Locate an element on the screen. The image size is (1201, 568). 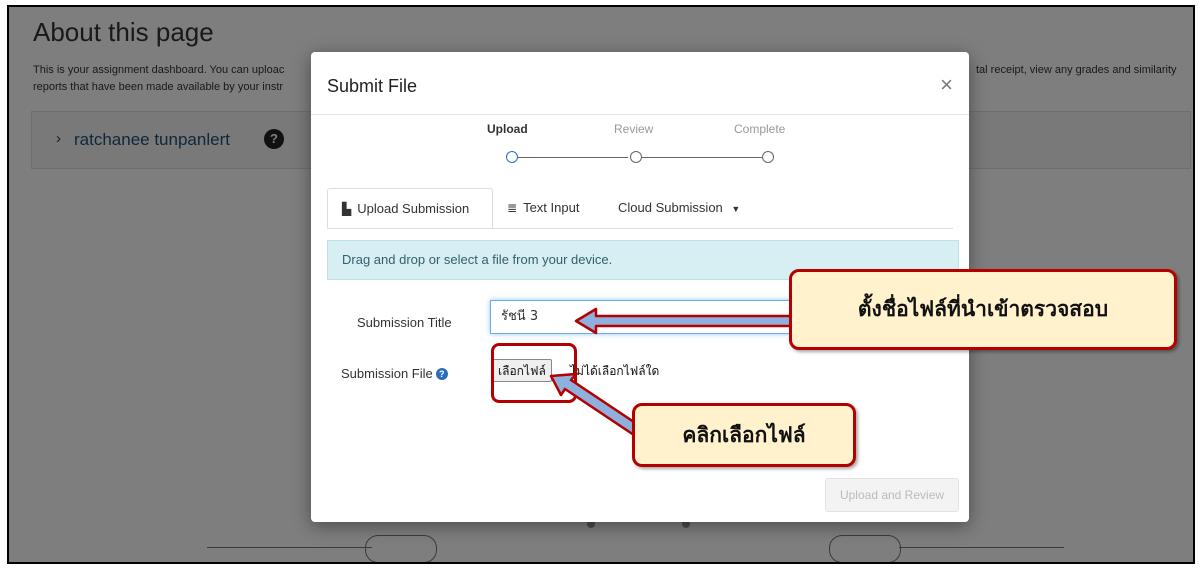
callout-name-file: ตั้งชื่อไฟล์ที่นำเข้าตรวจสอบ is located at coordinates (983, 309).